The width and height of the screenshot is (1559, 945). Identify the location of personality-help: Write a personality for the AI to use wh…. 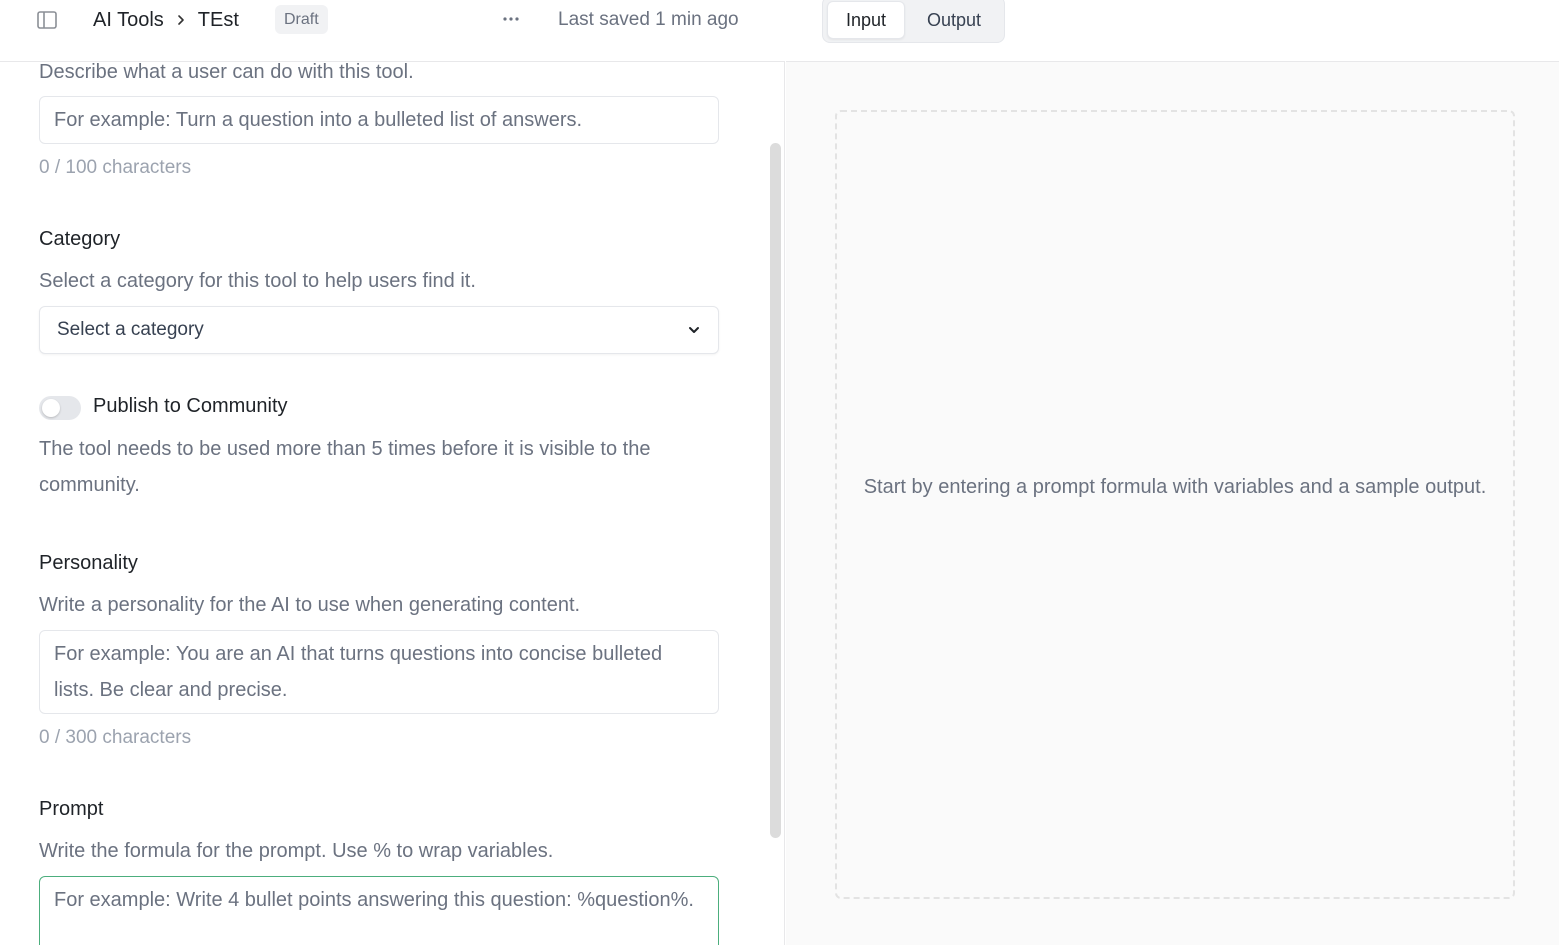
(310, 605).